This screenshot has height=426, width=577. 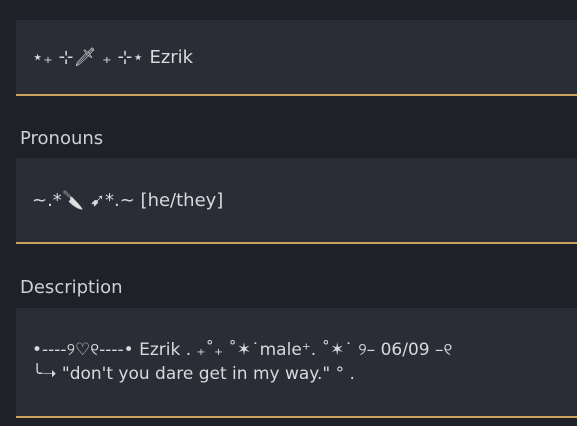 I want to click on pronouns-value: ~.*🔪 ➹*.~ [he/they], so click(x=128, y=200).